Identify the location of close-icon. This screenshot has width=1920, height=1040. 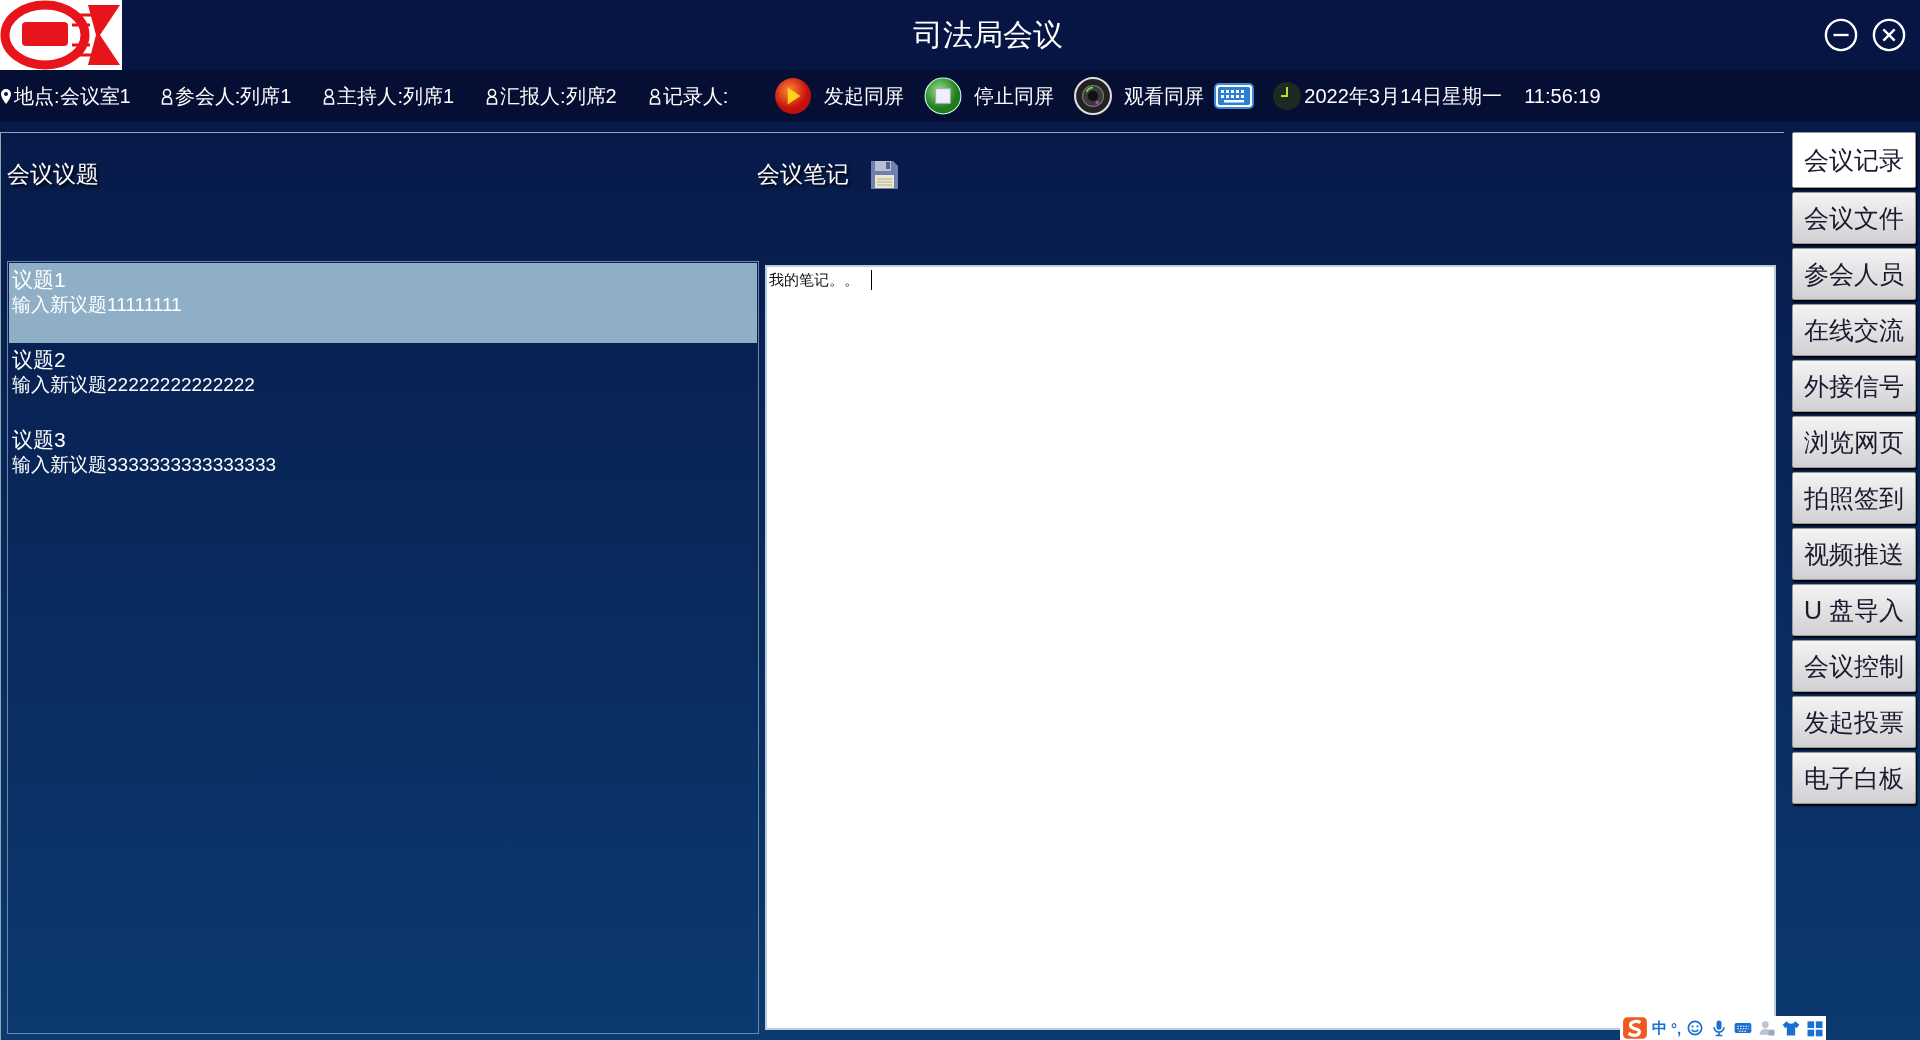
(1889, 35).